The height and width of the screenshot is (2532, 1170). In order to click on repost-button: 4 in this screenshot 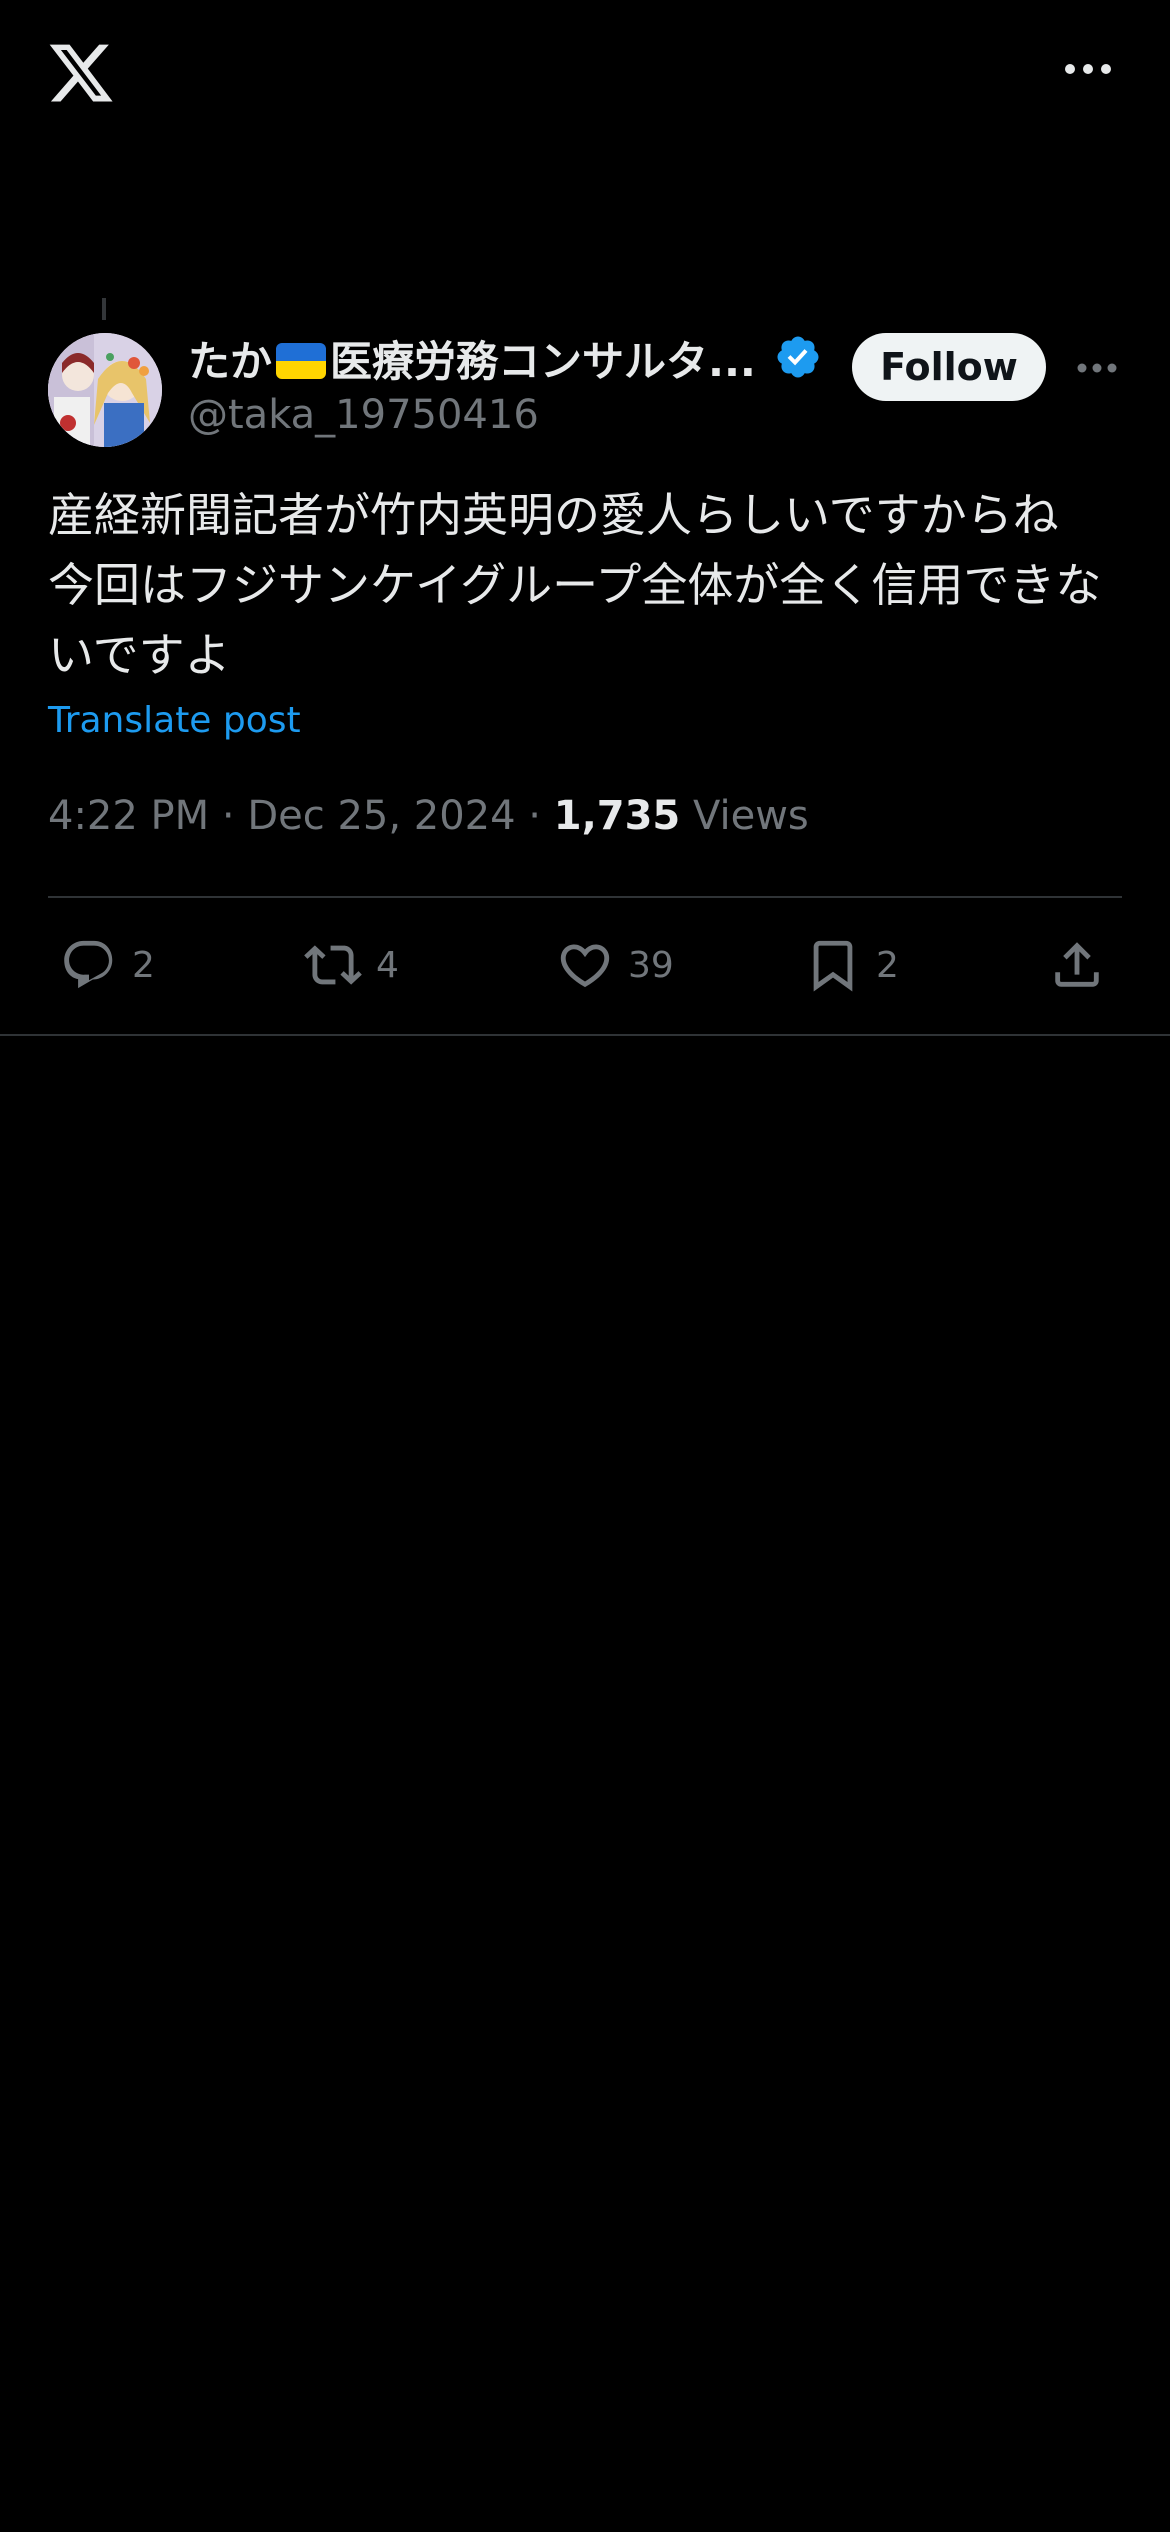, I will do `click(351, 965)`.